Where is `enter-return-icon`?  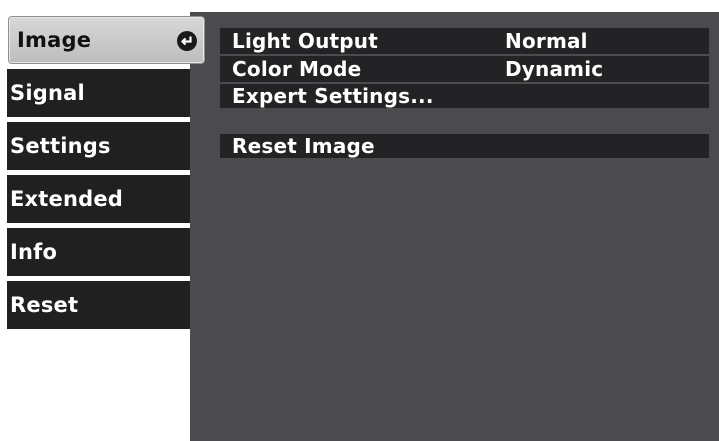
enter-return-icon is located at coordinates (187, 41).